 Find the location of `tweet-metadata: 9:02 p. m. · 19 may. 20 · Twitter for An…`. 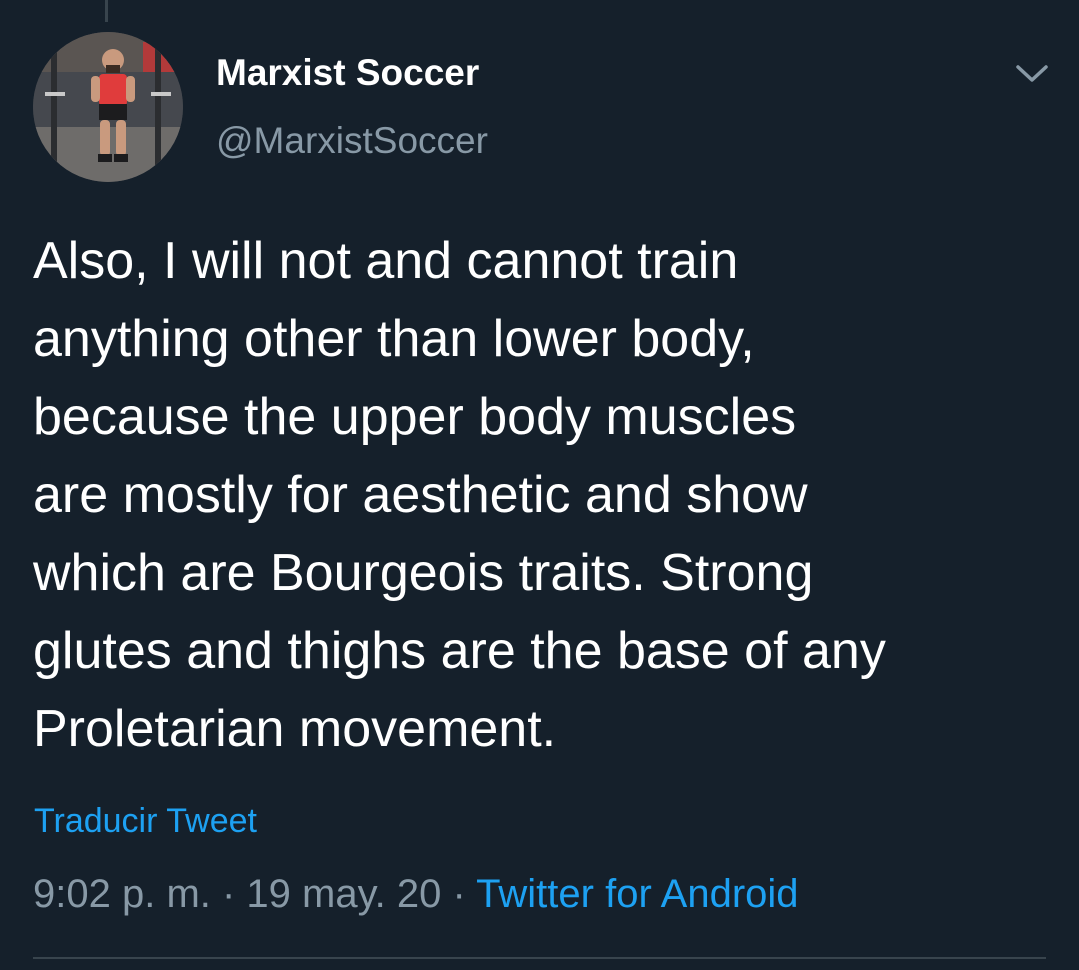

tweet-metadata: 9:02 p. m. · 19 may. 20 · Twitter for An… is located at coordinates (416, 894).